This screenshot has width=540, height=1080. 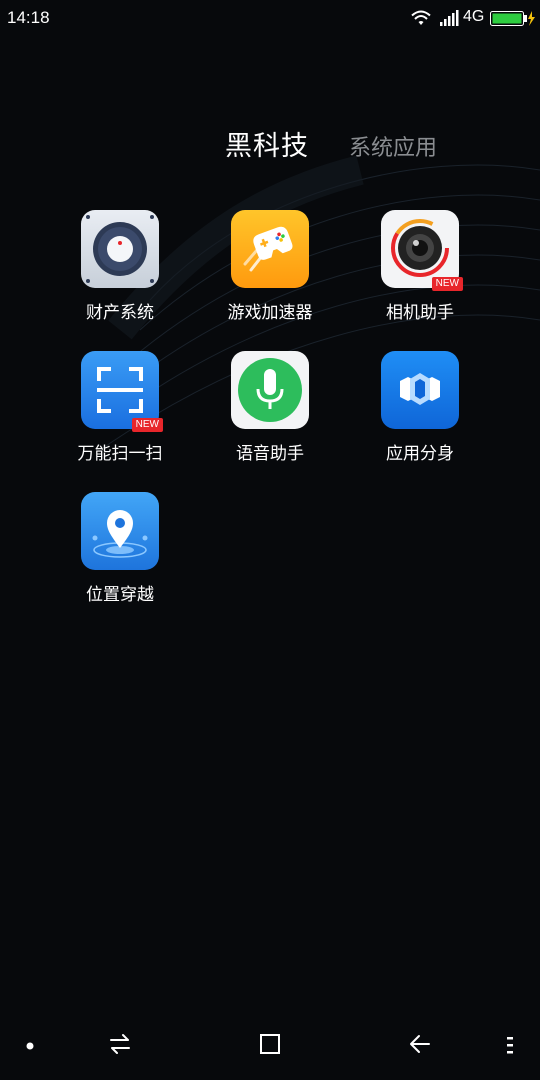 What do you see at coordinates (270, 390) in the screenshot?
I see `microphone-icon` at bounding box center [270, 390].